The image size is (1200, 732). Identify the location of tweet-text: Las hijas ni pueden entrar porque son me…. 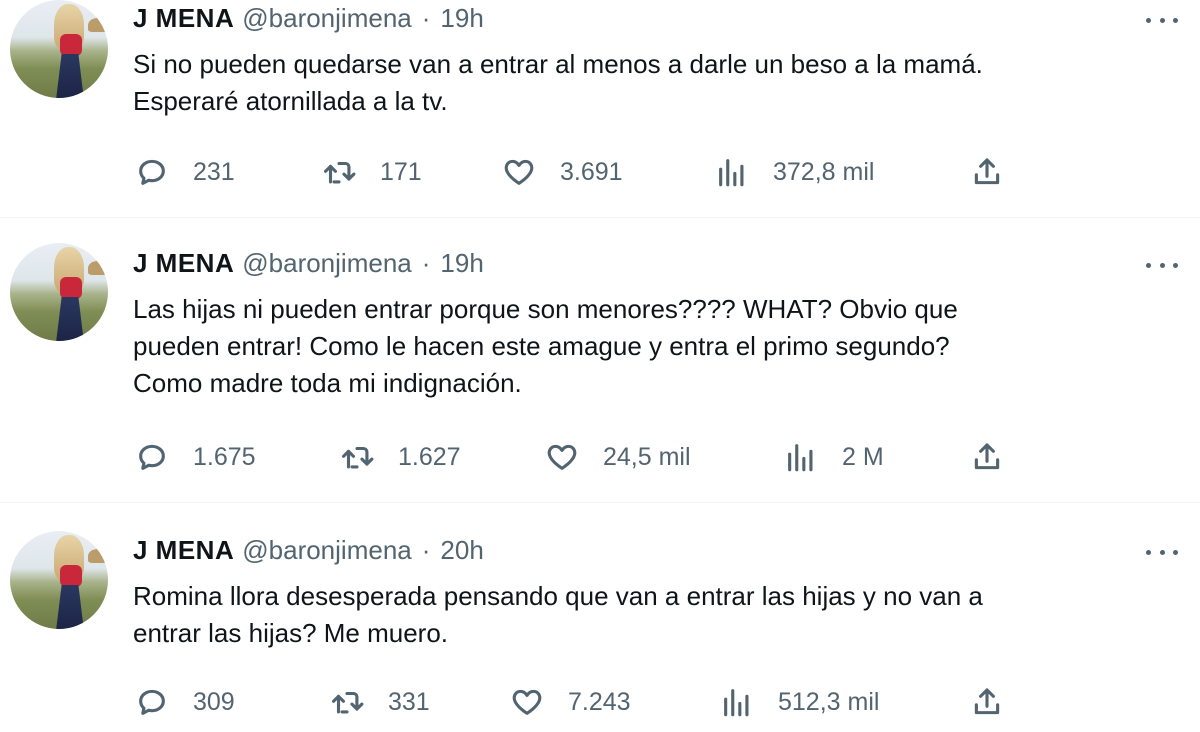
(545, 346).